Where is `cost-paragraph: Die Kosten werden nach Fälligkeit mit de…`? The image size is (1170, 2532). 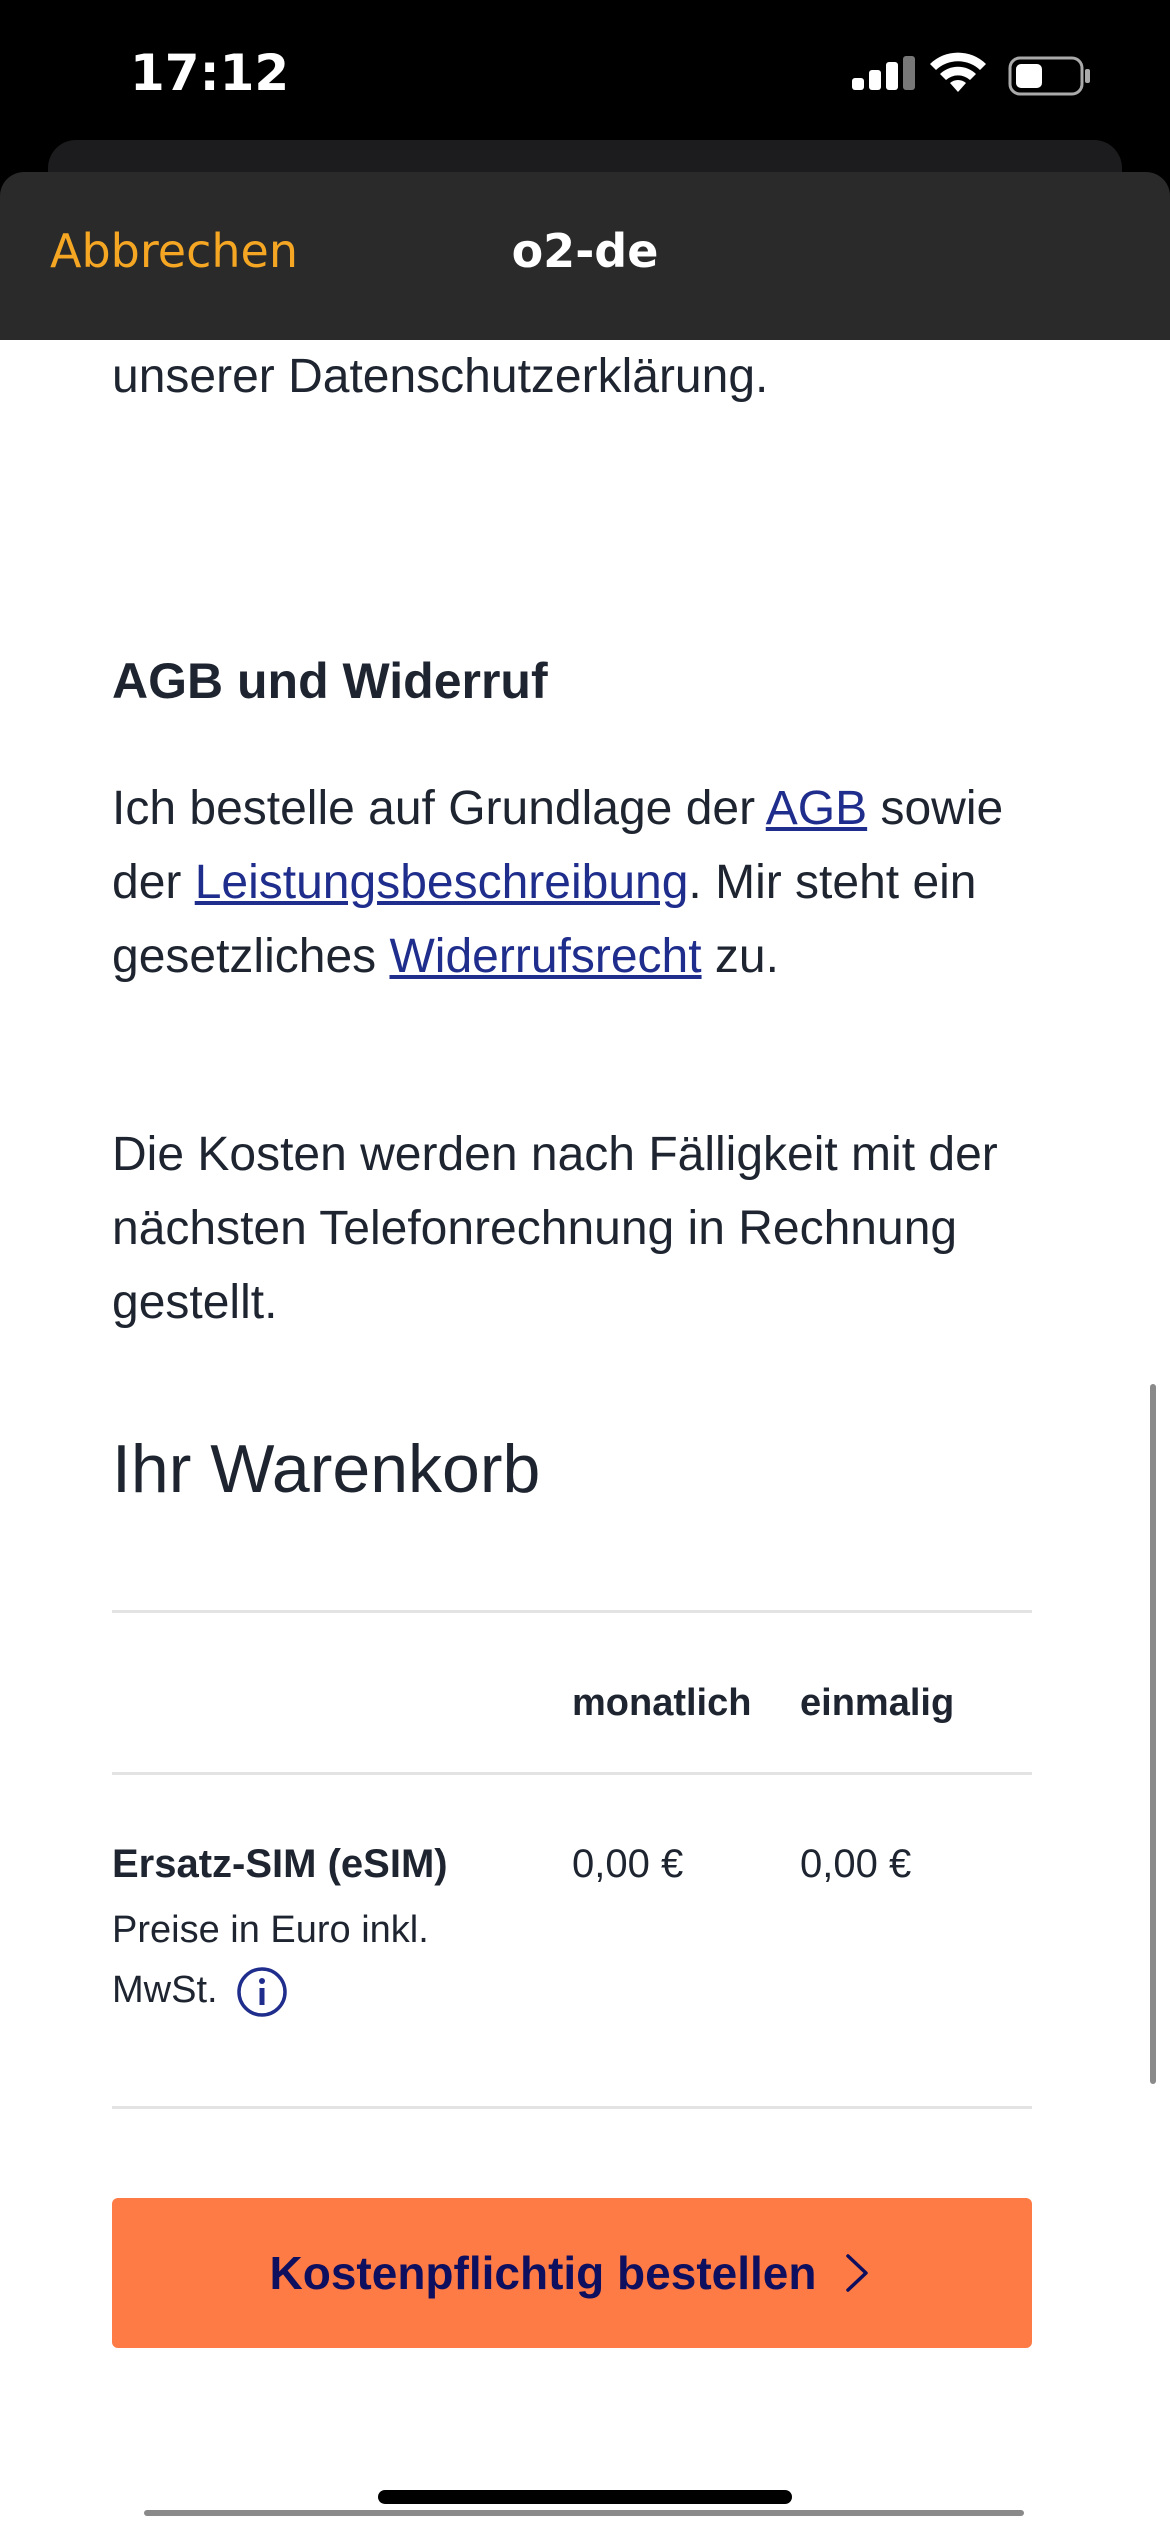
cost-paragraph: Die Kosten werden nach Fälligkeit mit de… is located at coordinates (555, 1228).